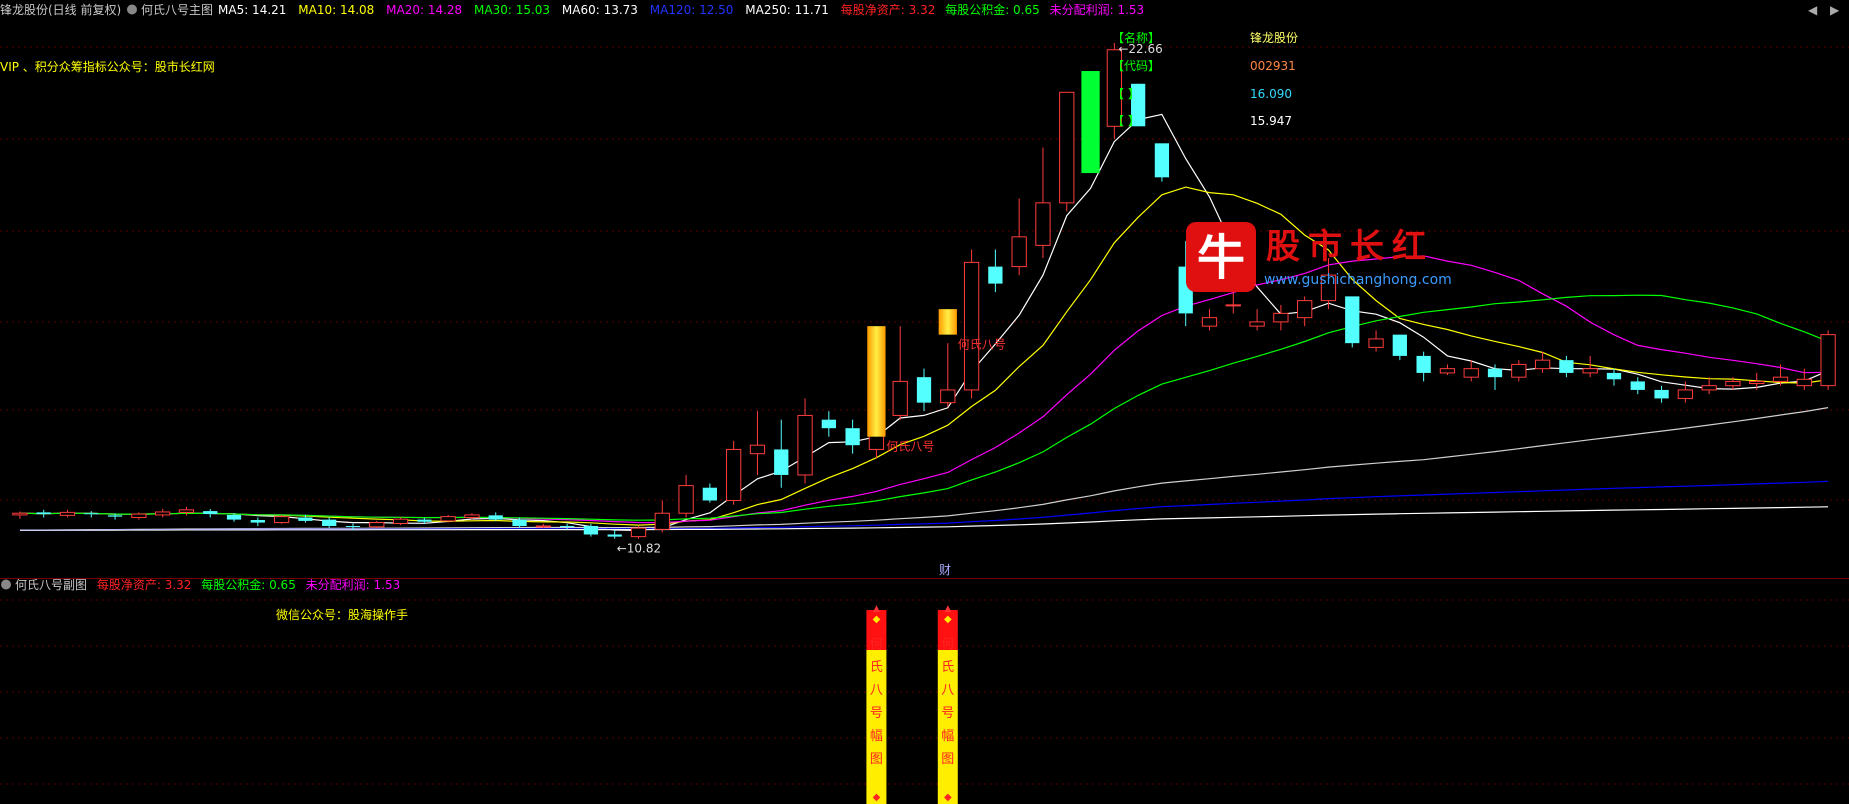  What do you see at coordinates (1271, 94) in the screenshot?
I see `info-value-3: 16.090` at bounding box center [1271, 94].